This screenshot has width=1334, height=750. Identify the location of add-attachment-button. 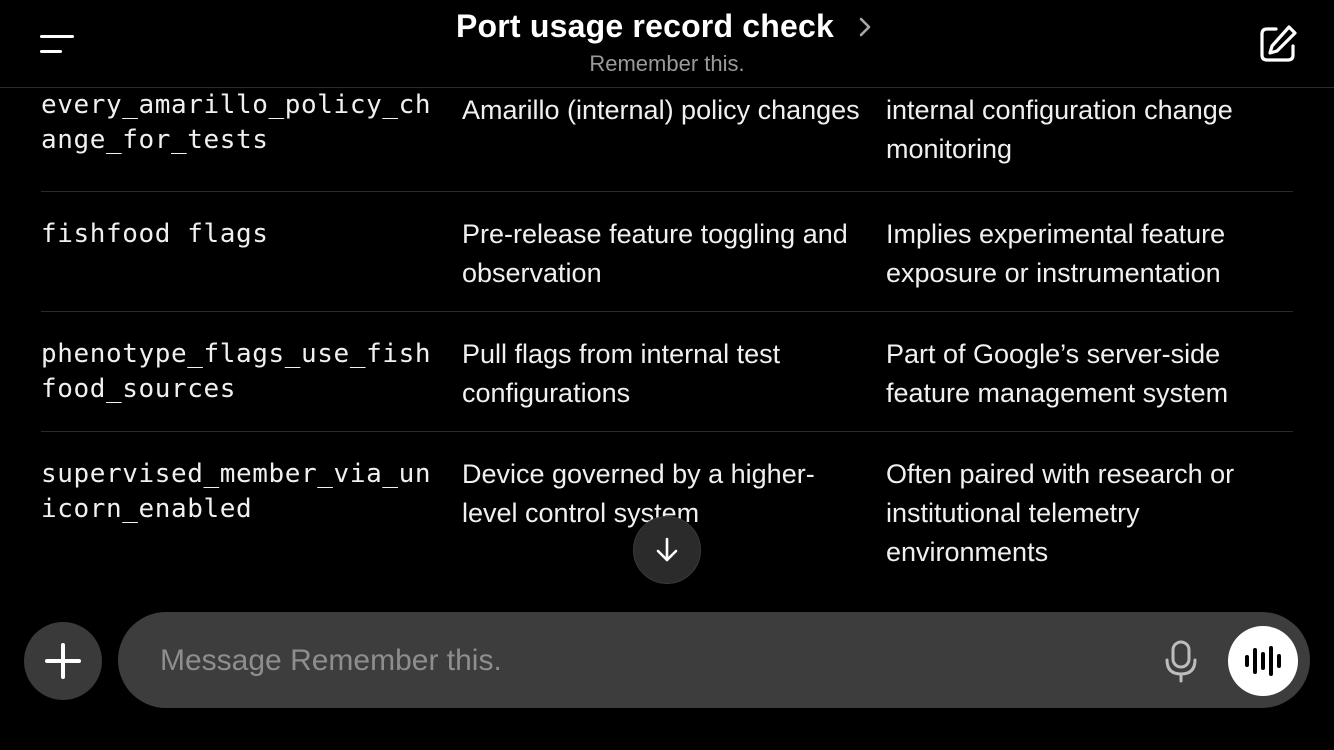
(63, 661).